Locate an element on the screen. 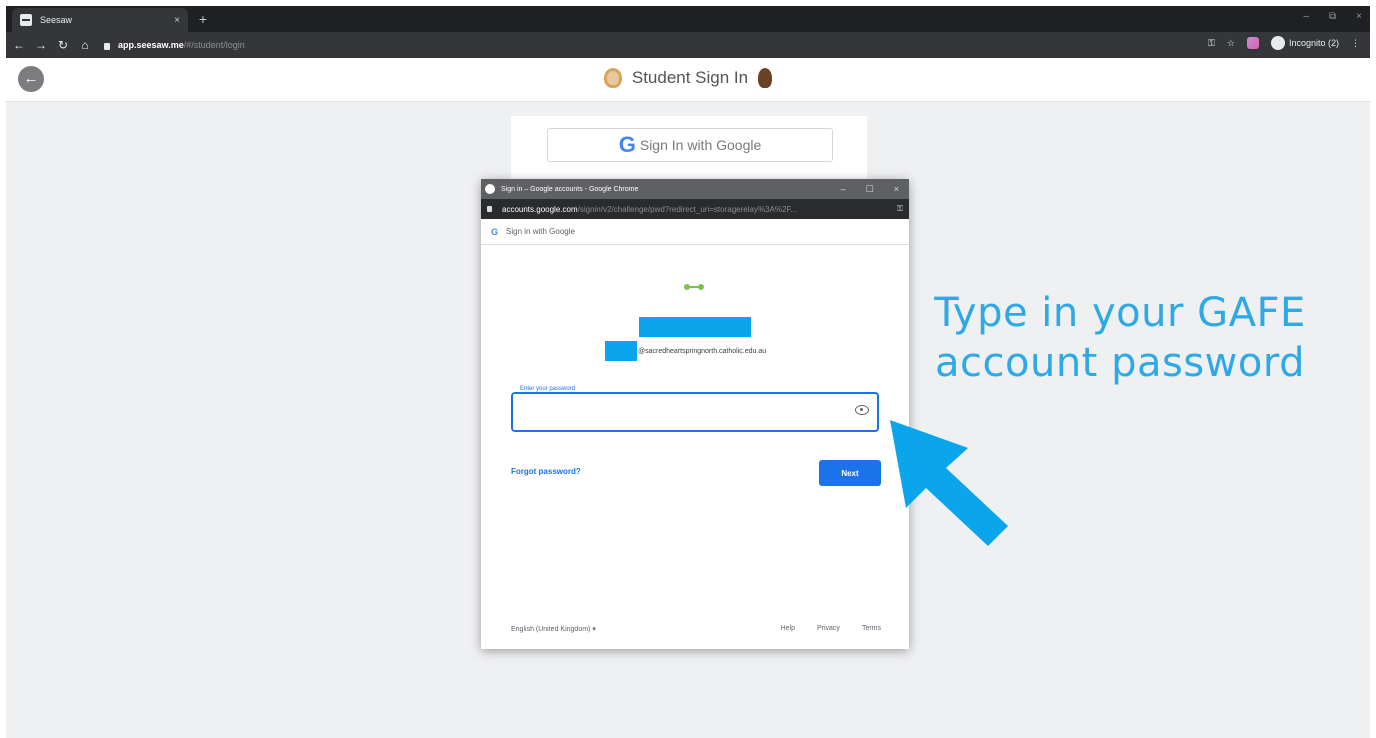  home-icon: ⌂ is located at coordinates (85, 45).